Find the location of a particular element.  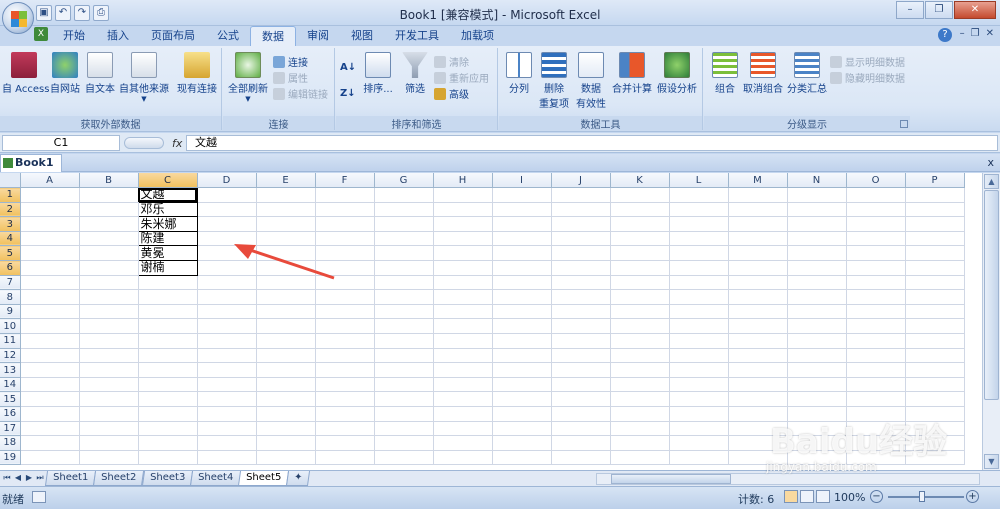

cell-n5 is located at coordinates (817, 253).